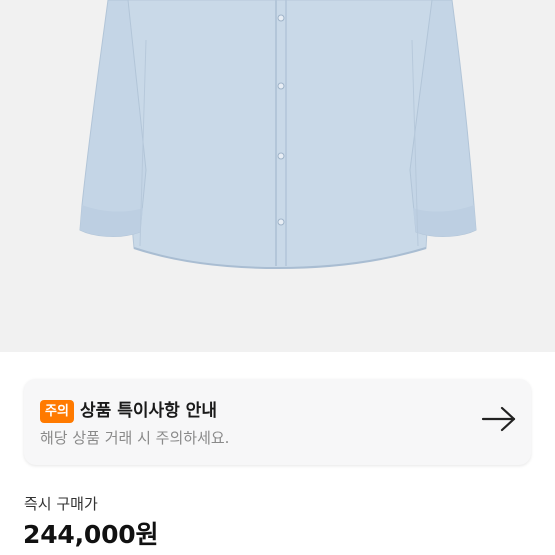 Image resolution: width=555 pixels, height=555 pixels. I want to click on notice-card: 주의 상품 특이사항 안내 해당 상품 거래 시 주의하세요., so click(277, 422).